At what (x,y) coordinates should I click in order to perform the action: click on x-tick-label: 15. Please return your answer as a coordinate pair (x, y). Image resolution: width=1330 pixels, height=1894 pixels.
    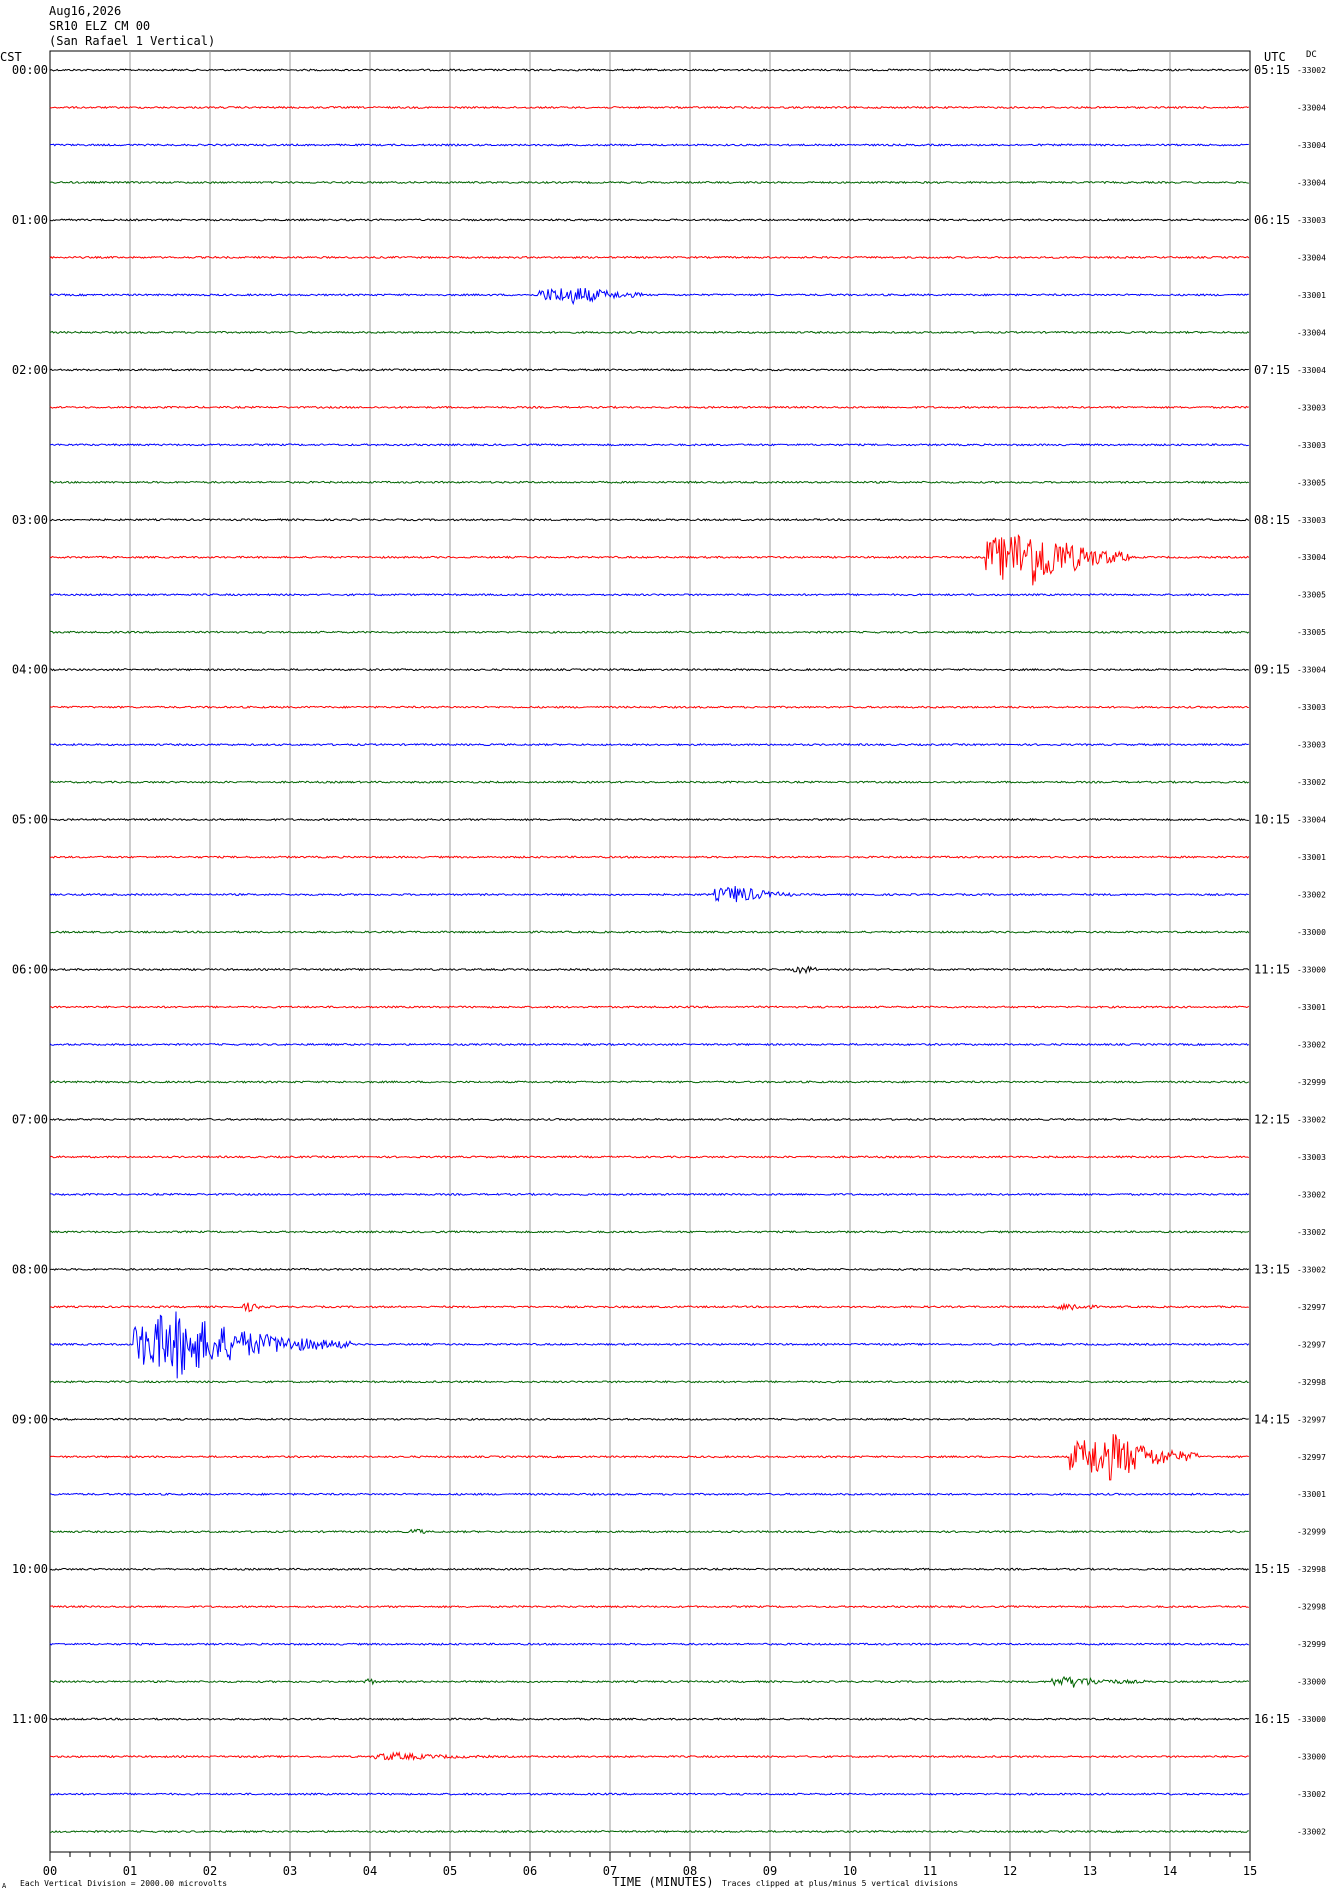
    Looking at the image, I should click on (1250, 1871).